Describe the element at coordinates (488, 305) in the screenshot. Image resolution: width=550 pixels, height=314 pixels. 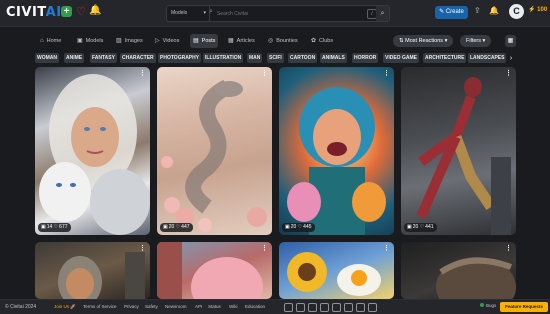
I see `bugs-link: Bugs` at that location.